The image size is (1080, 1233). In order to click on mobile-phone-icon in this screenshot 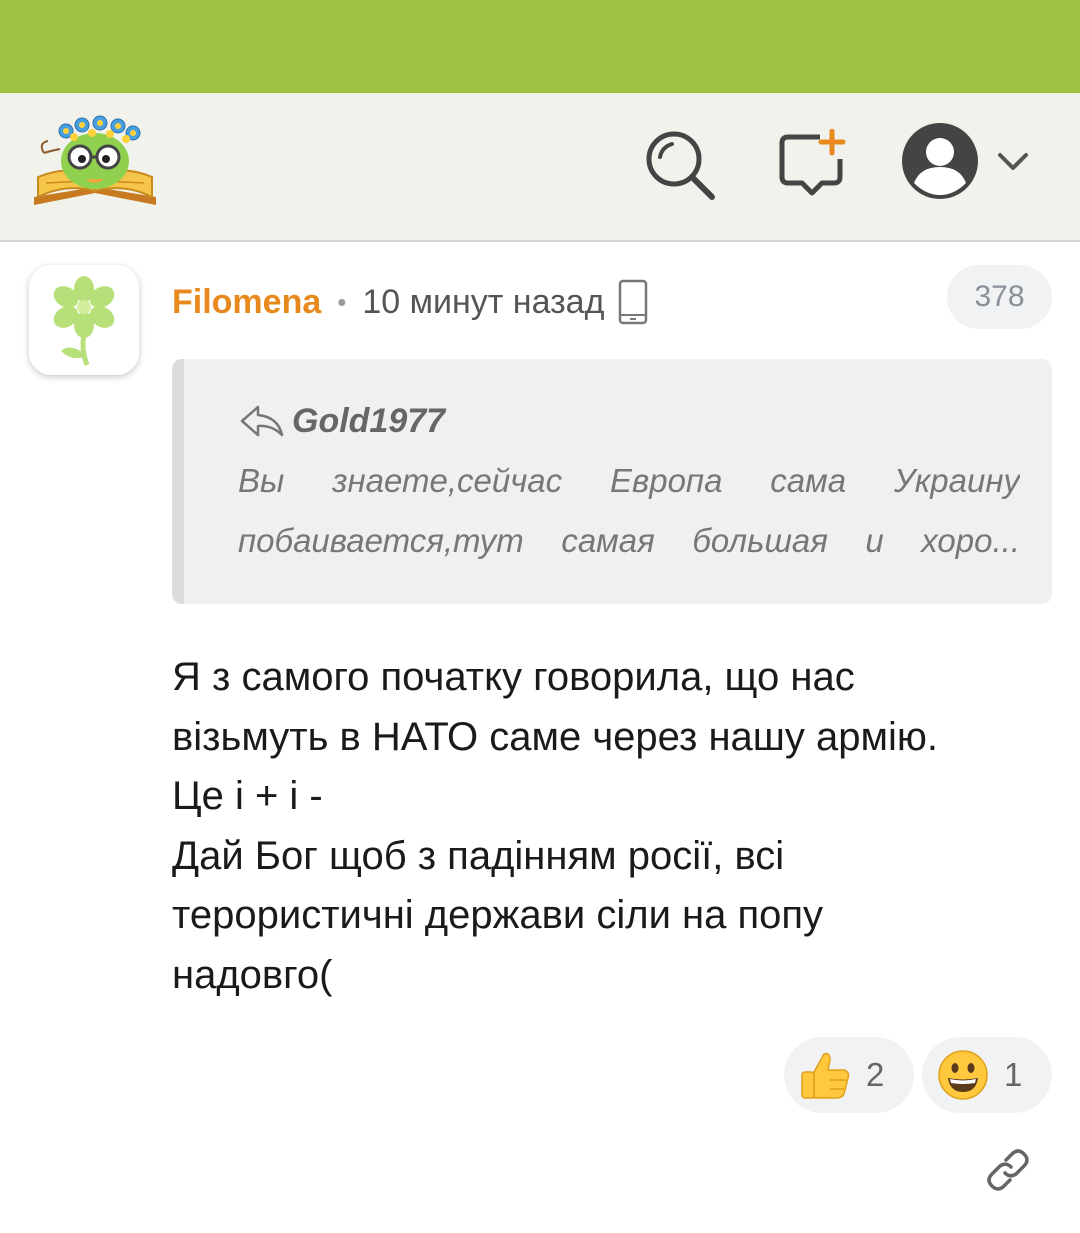, I will do `click(633, 302)`.